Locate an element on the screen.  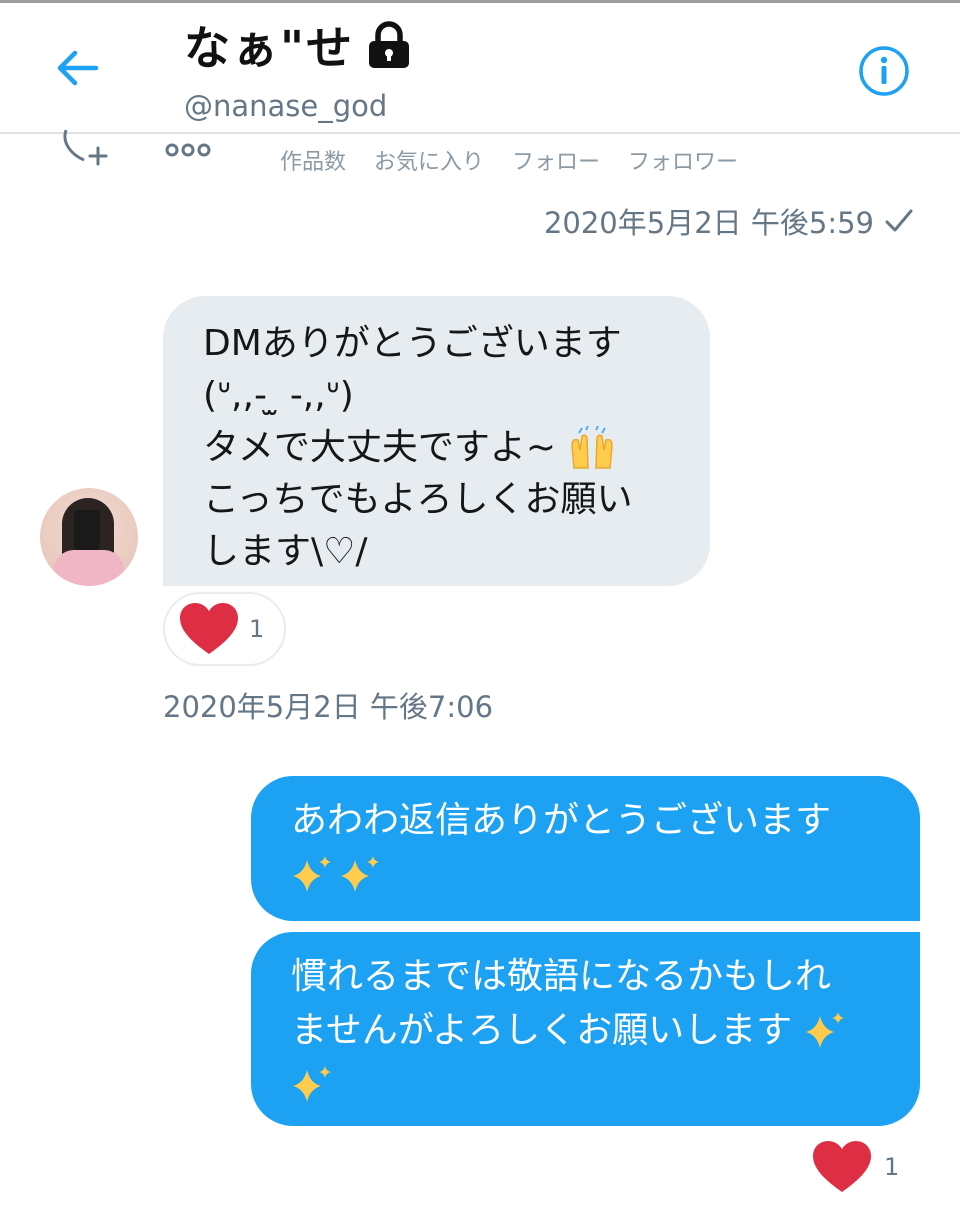
message-line: します\♡/ is located at coordinates (285, 551).